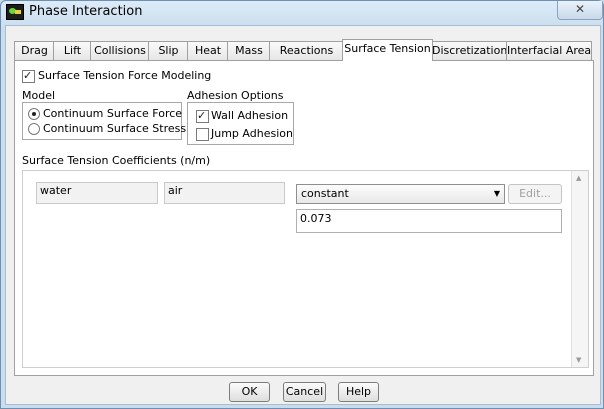  What do you see at coordinates (578, 360) in the screenshot?
I see `scroll-down-icon: ▼` at bounding box center [578, 360].